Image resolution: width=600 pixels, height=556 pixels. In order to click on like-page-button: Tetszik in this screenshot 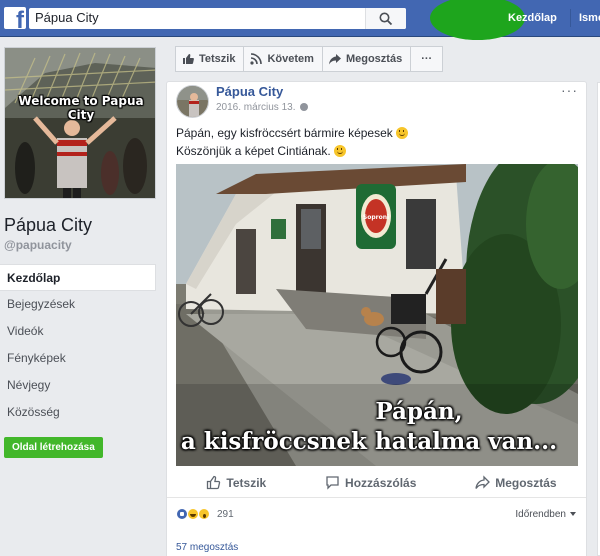, I will do `click(210, 59)`.